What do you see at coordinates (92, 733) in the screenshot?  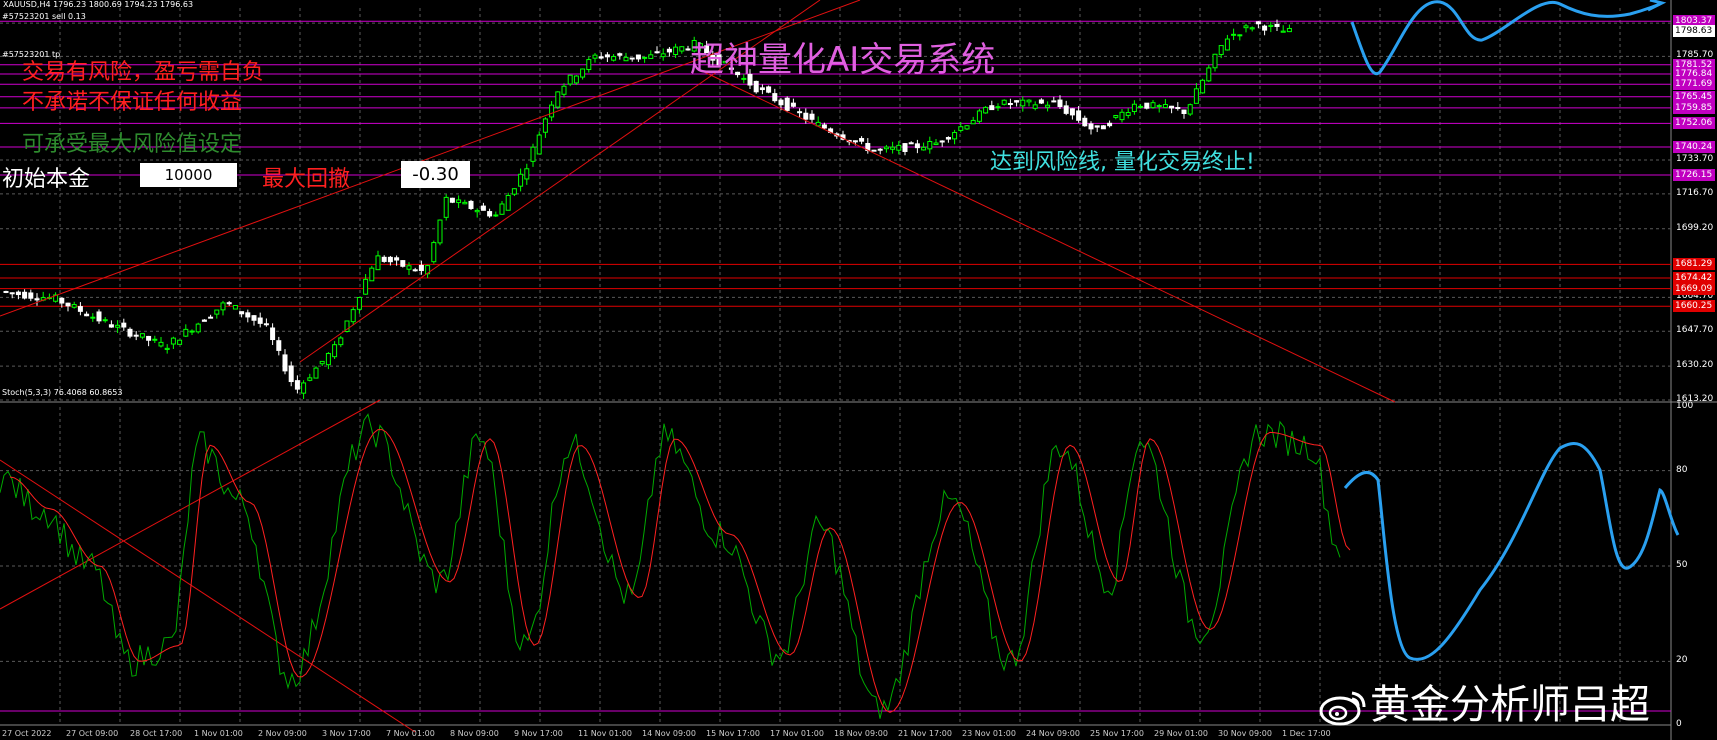 I see `date-axis-label: 27 Oct 09:00` at bounding box center [92, 733].